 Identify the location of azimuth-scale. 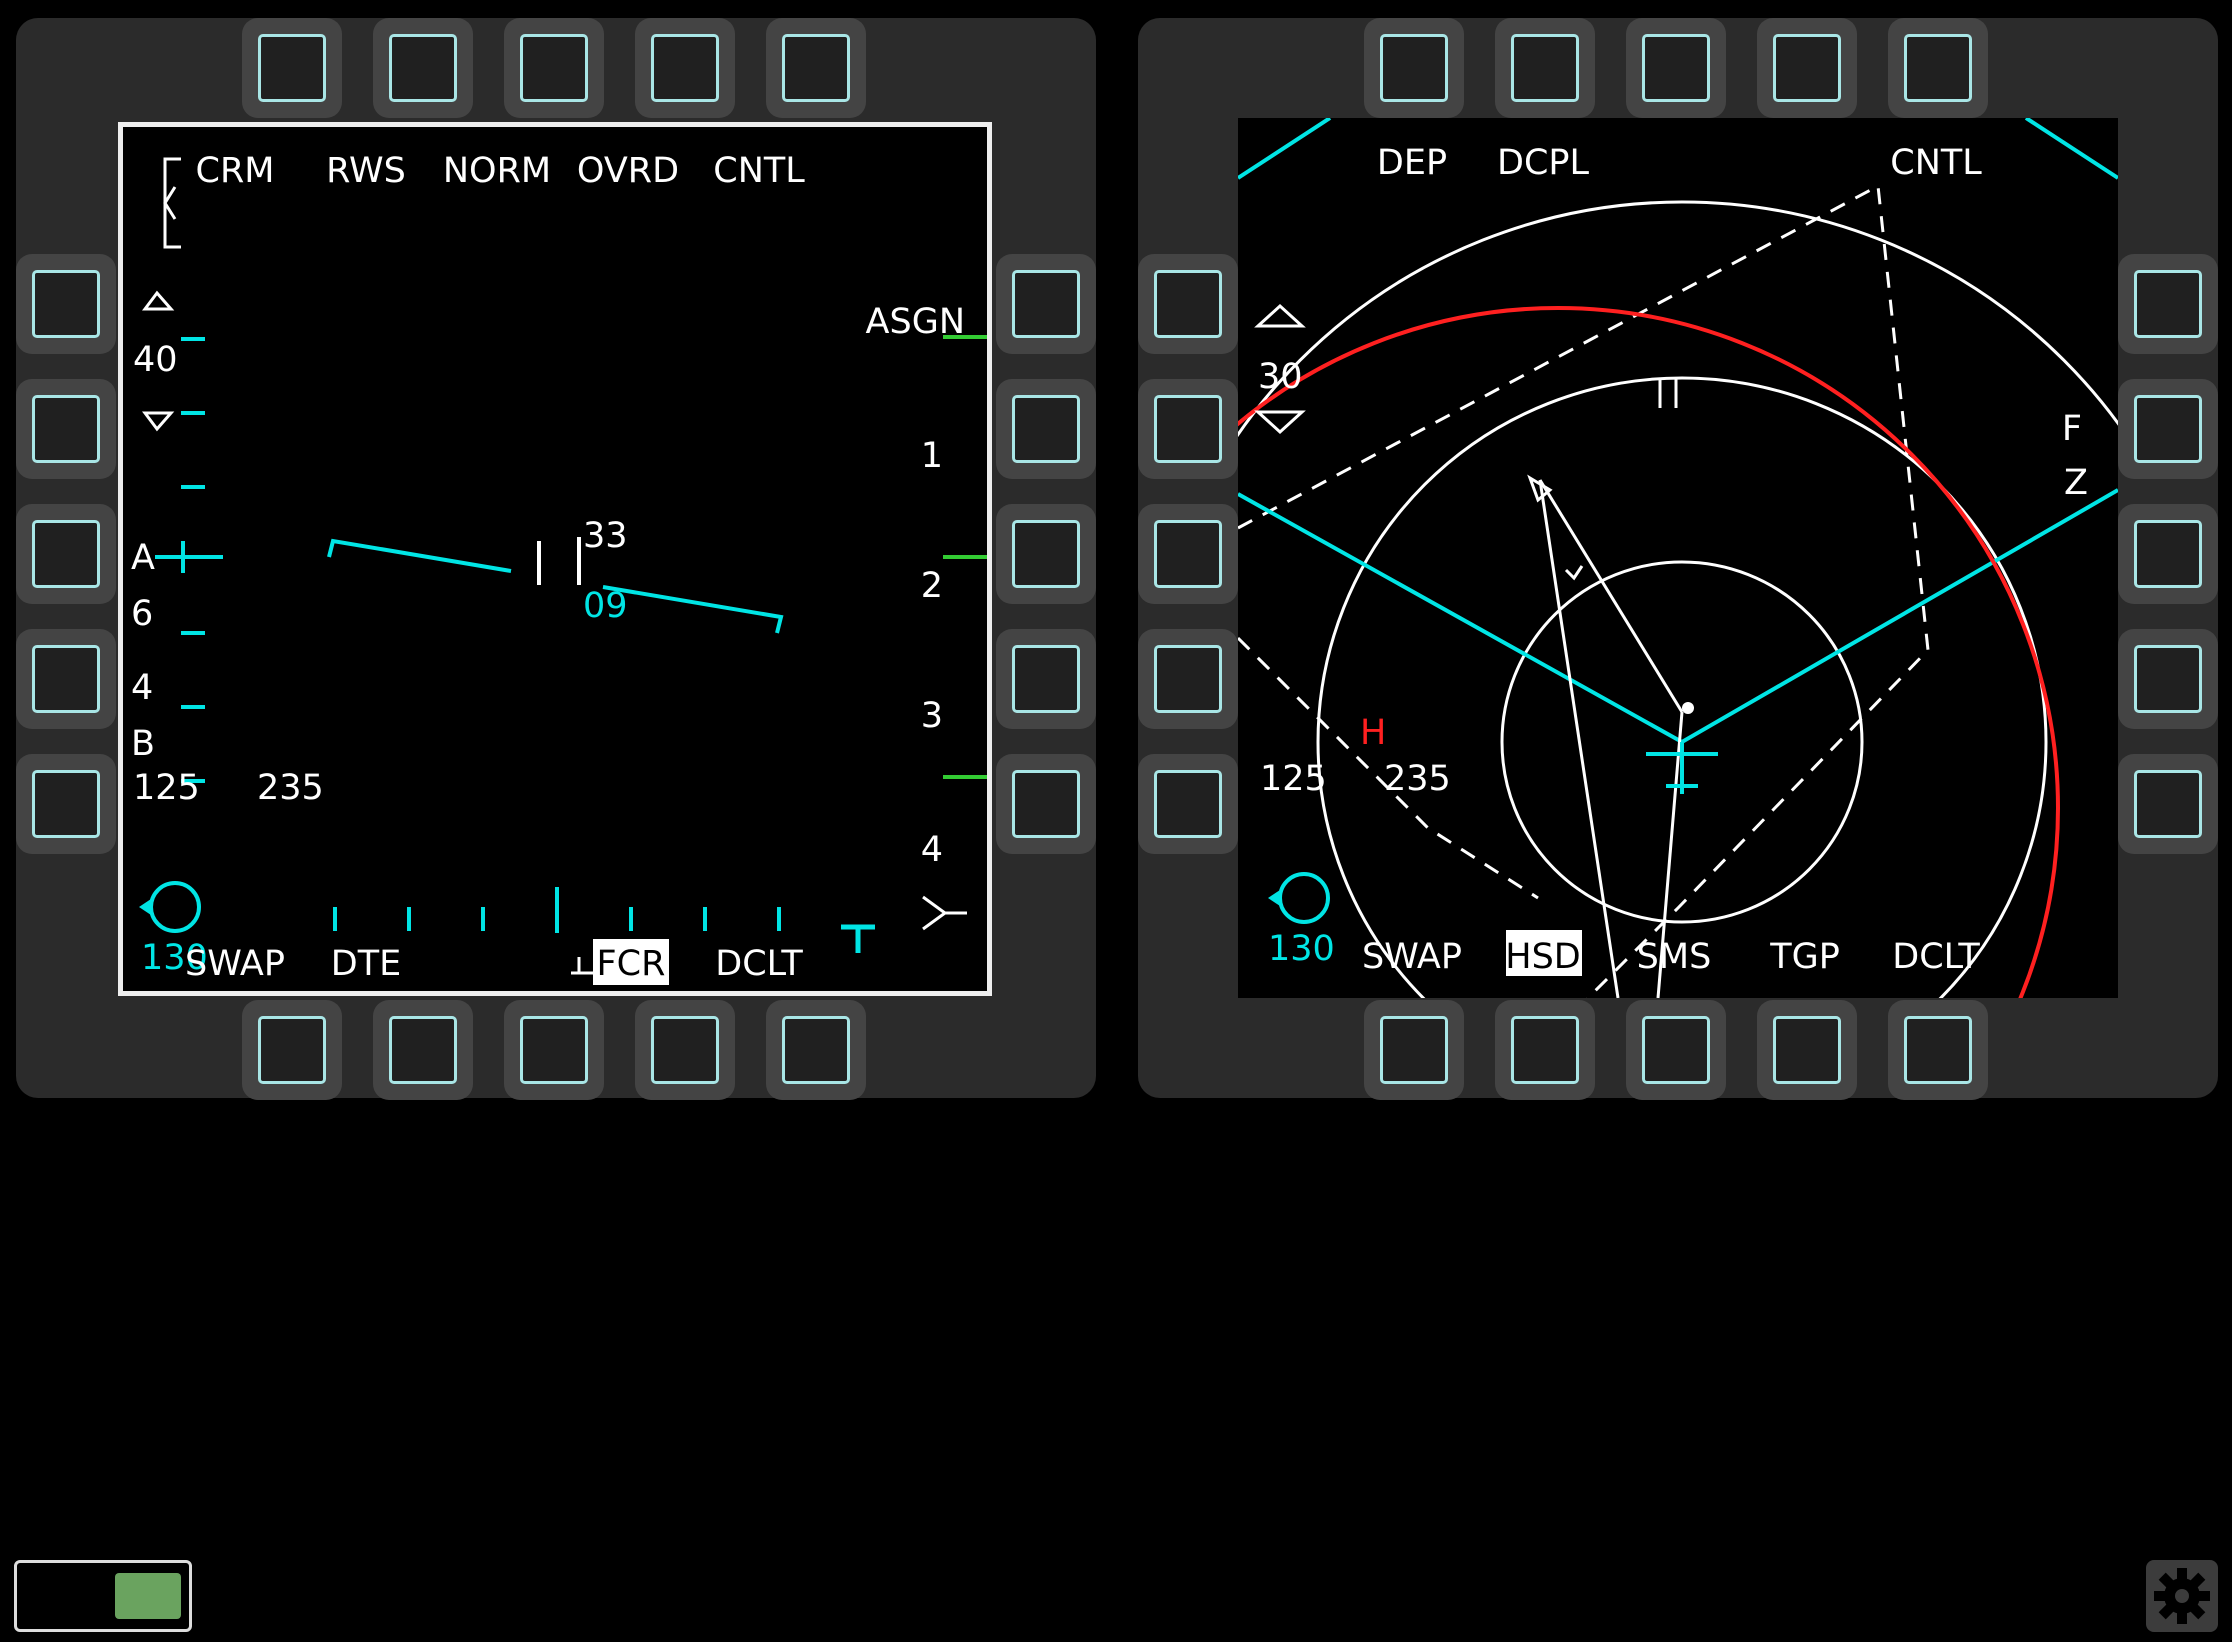
(557, 910).